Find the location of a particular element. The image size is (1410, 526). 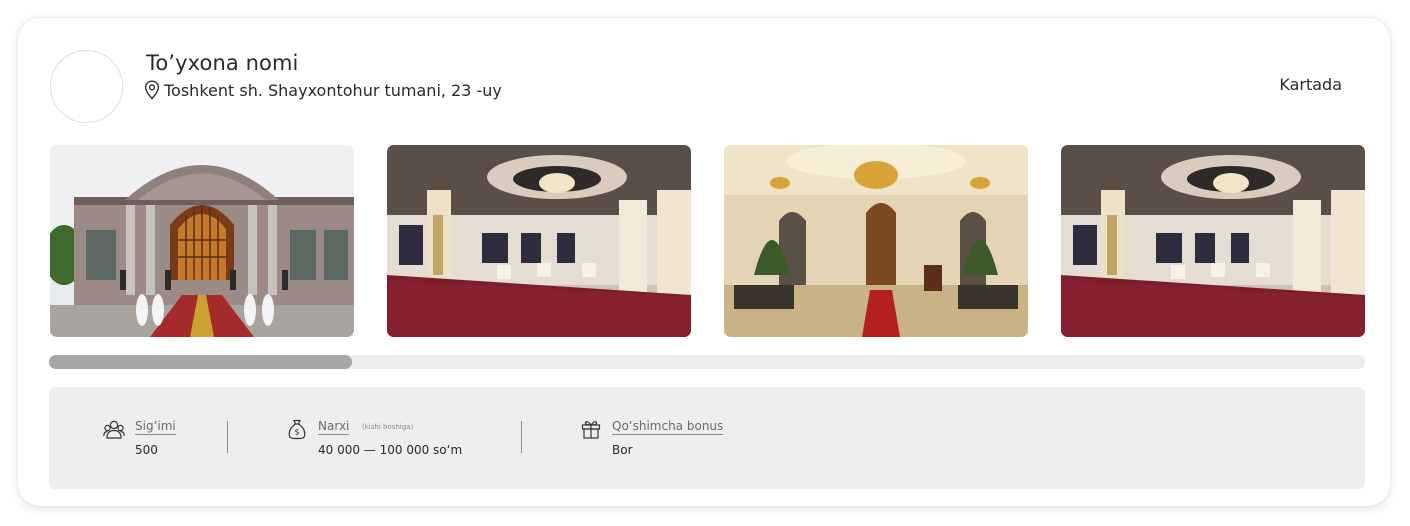

money-bag-icon: $ is located at coordinates (297, 429).